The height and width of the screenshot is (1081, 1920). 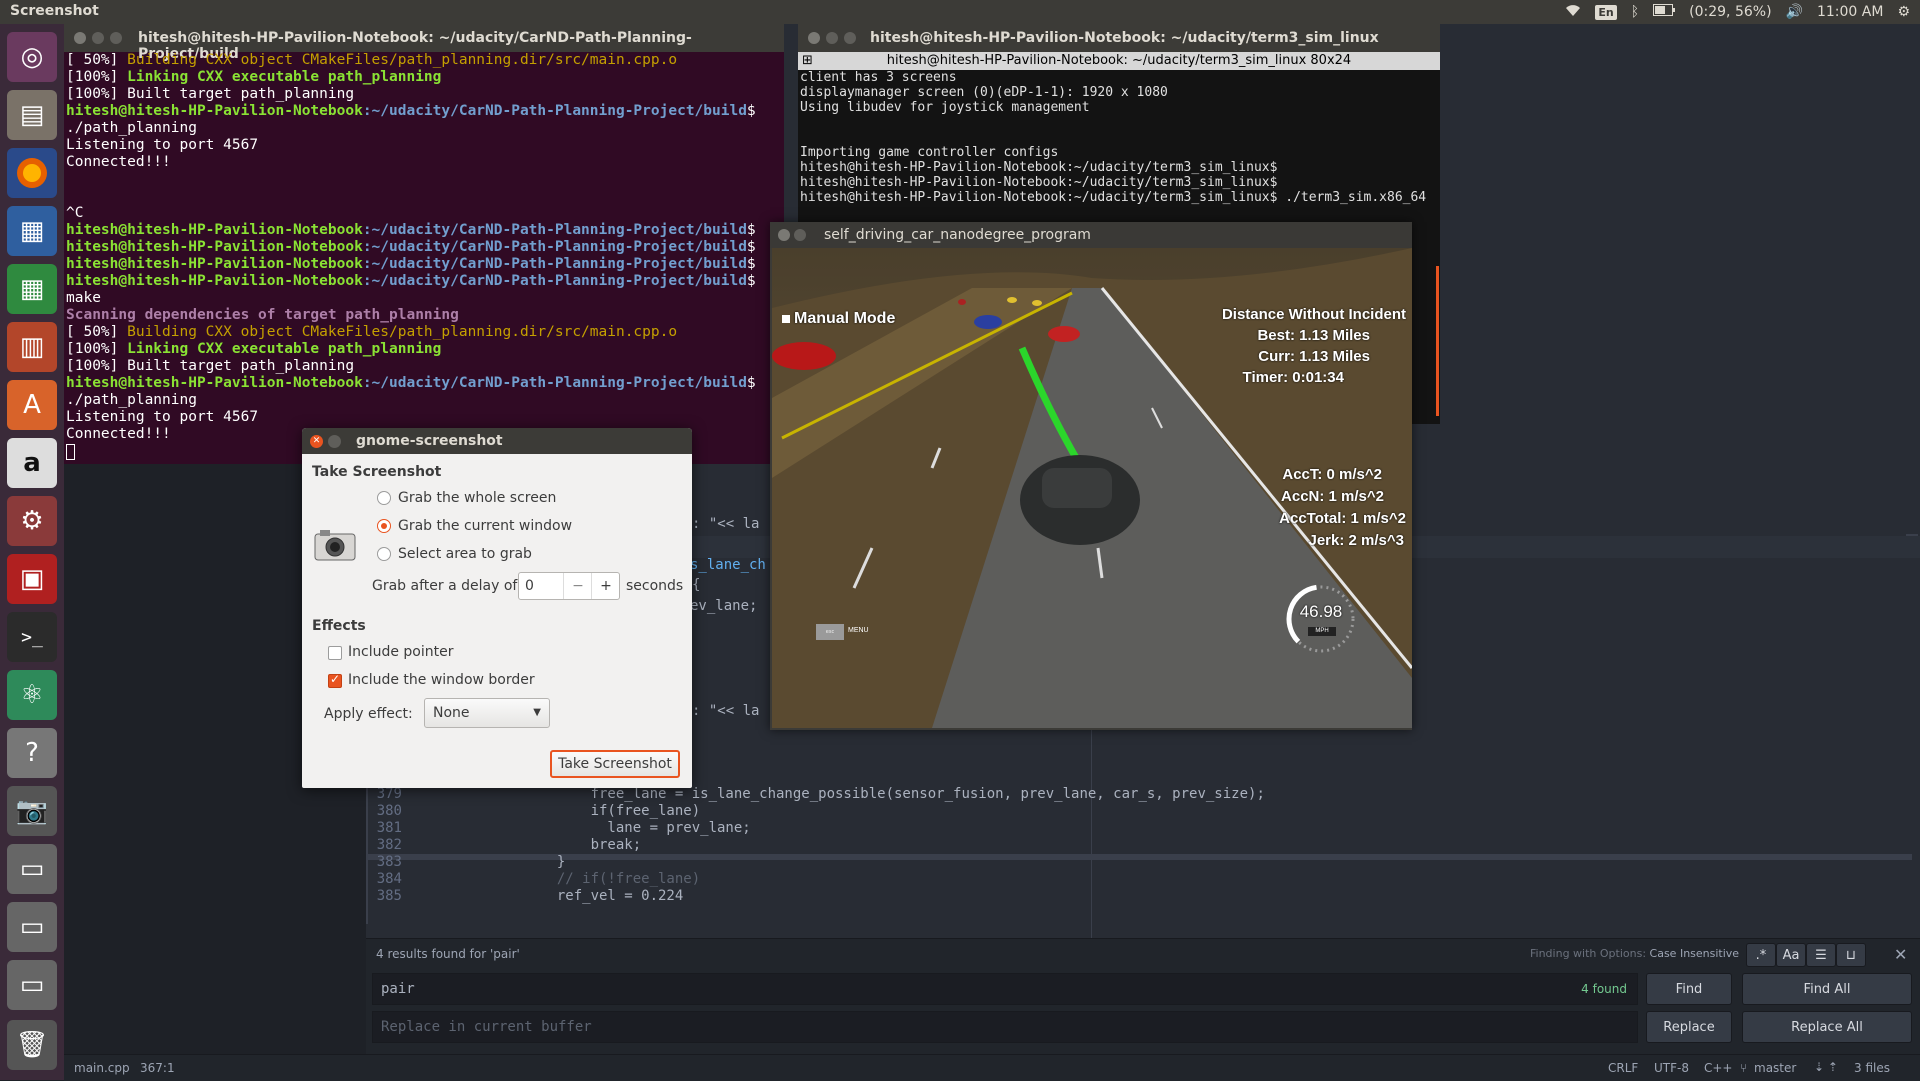 What do you see at coordinates (1761, 955) in the screenshot?
I see `regex-toggle-button: .*` at bounding box center [1761, 955].